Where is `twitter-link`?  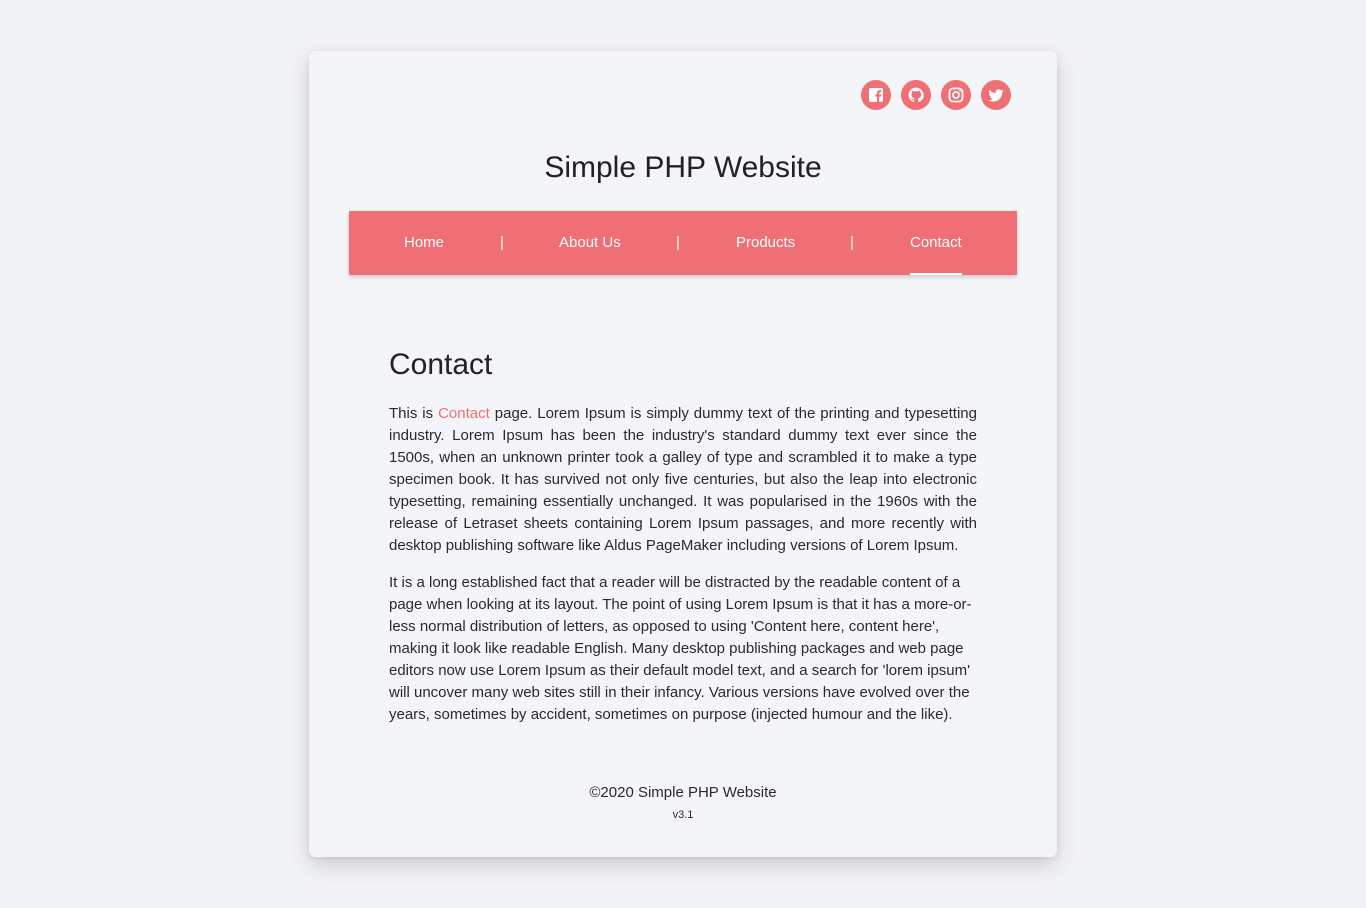
twitter-link is located at coordinates (996, 95).